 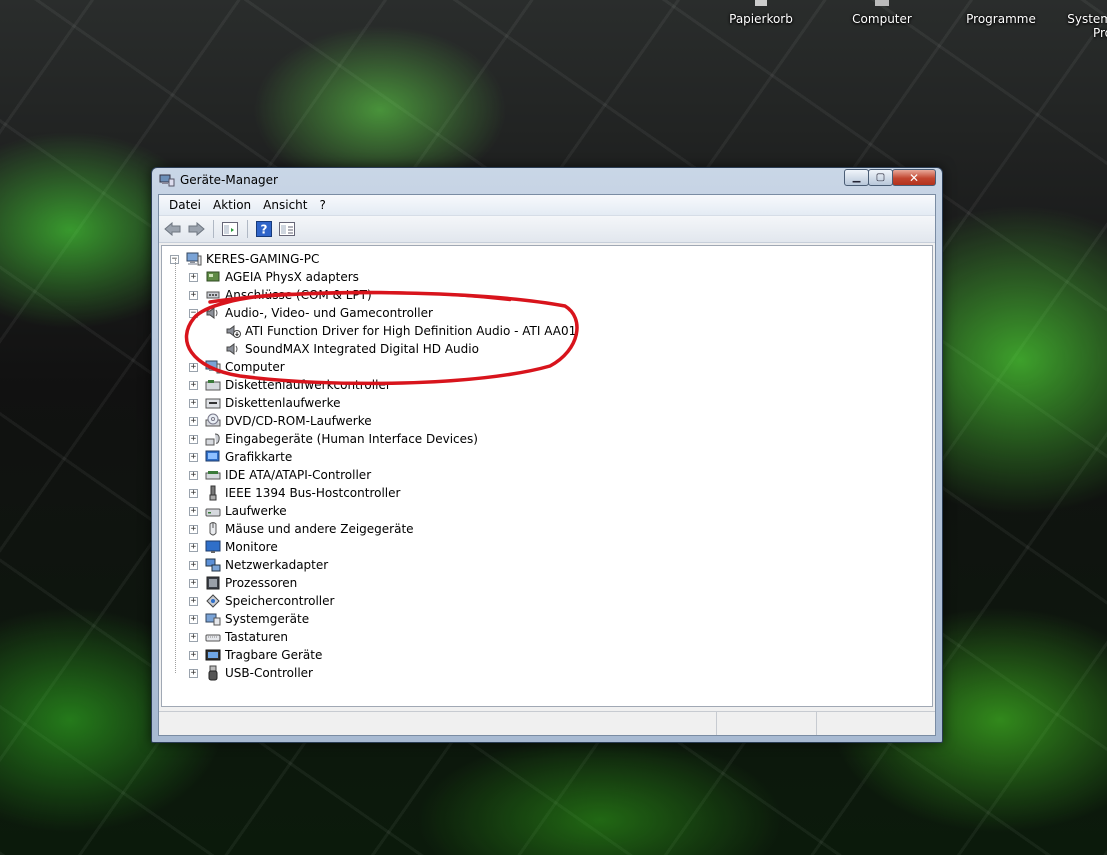 I want to click on tree-item-label: Tragbare Geräte, so click(x=274, y=655).